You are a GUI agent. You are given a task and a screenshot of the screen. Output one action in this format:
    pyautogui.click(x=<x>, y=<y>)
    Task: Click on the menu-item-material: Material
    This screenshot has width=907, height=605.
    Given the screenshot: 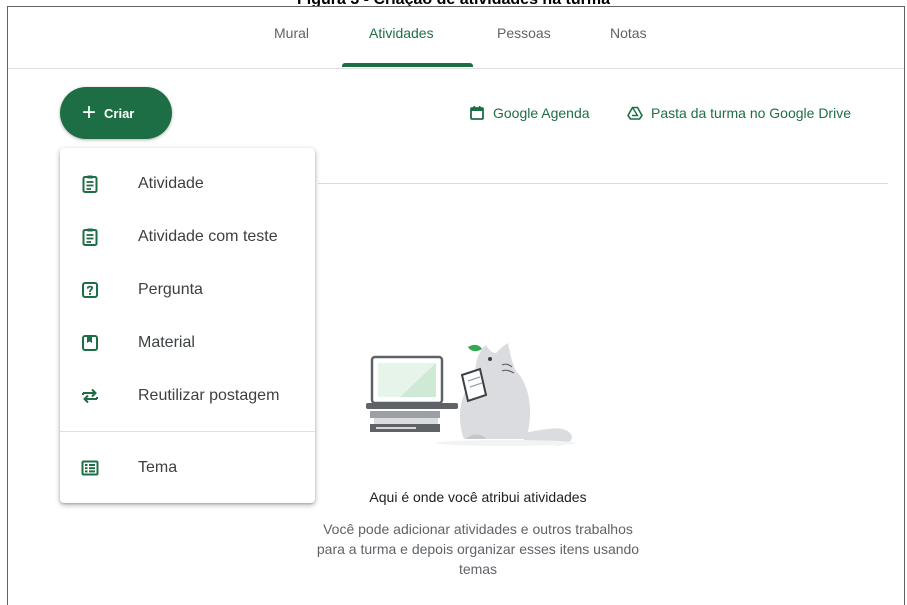 What is the action you would take?
    pyautogui.click(x=187, y=343)
    